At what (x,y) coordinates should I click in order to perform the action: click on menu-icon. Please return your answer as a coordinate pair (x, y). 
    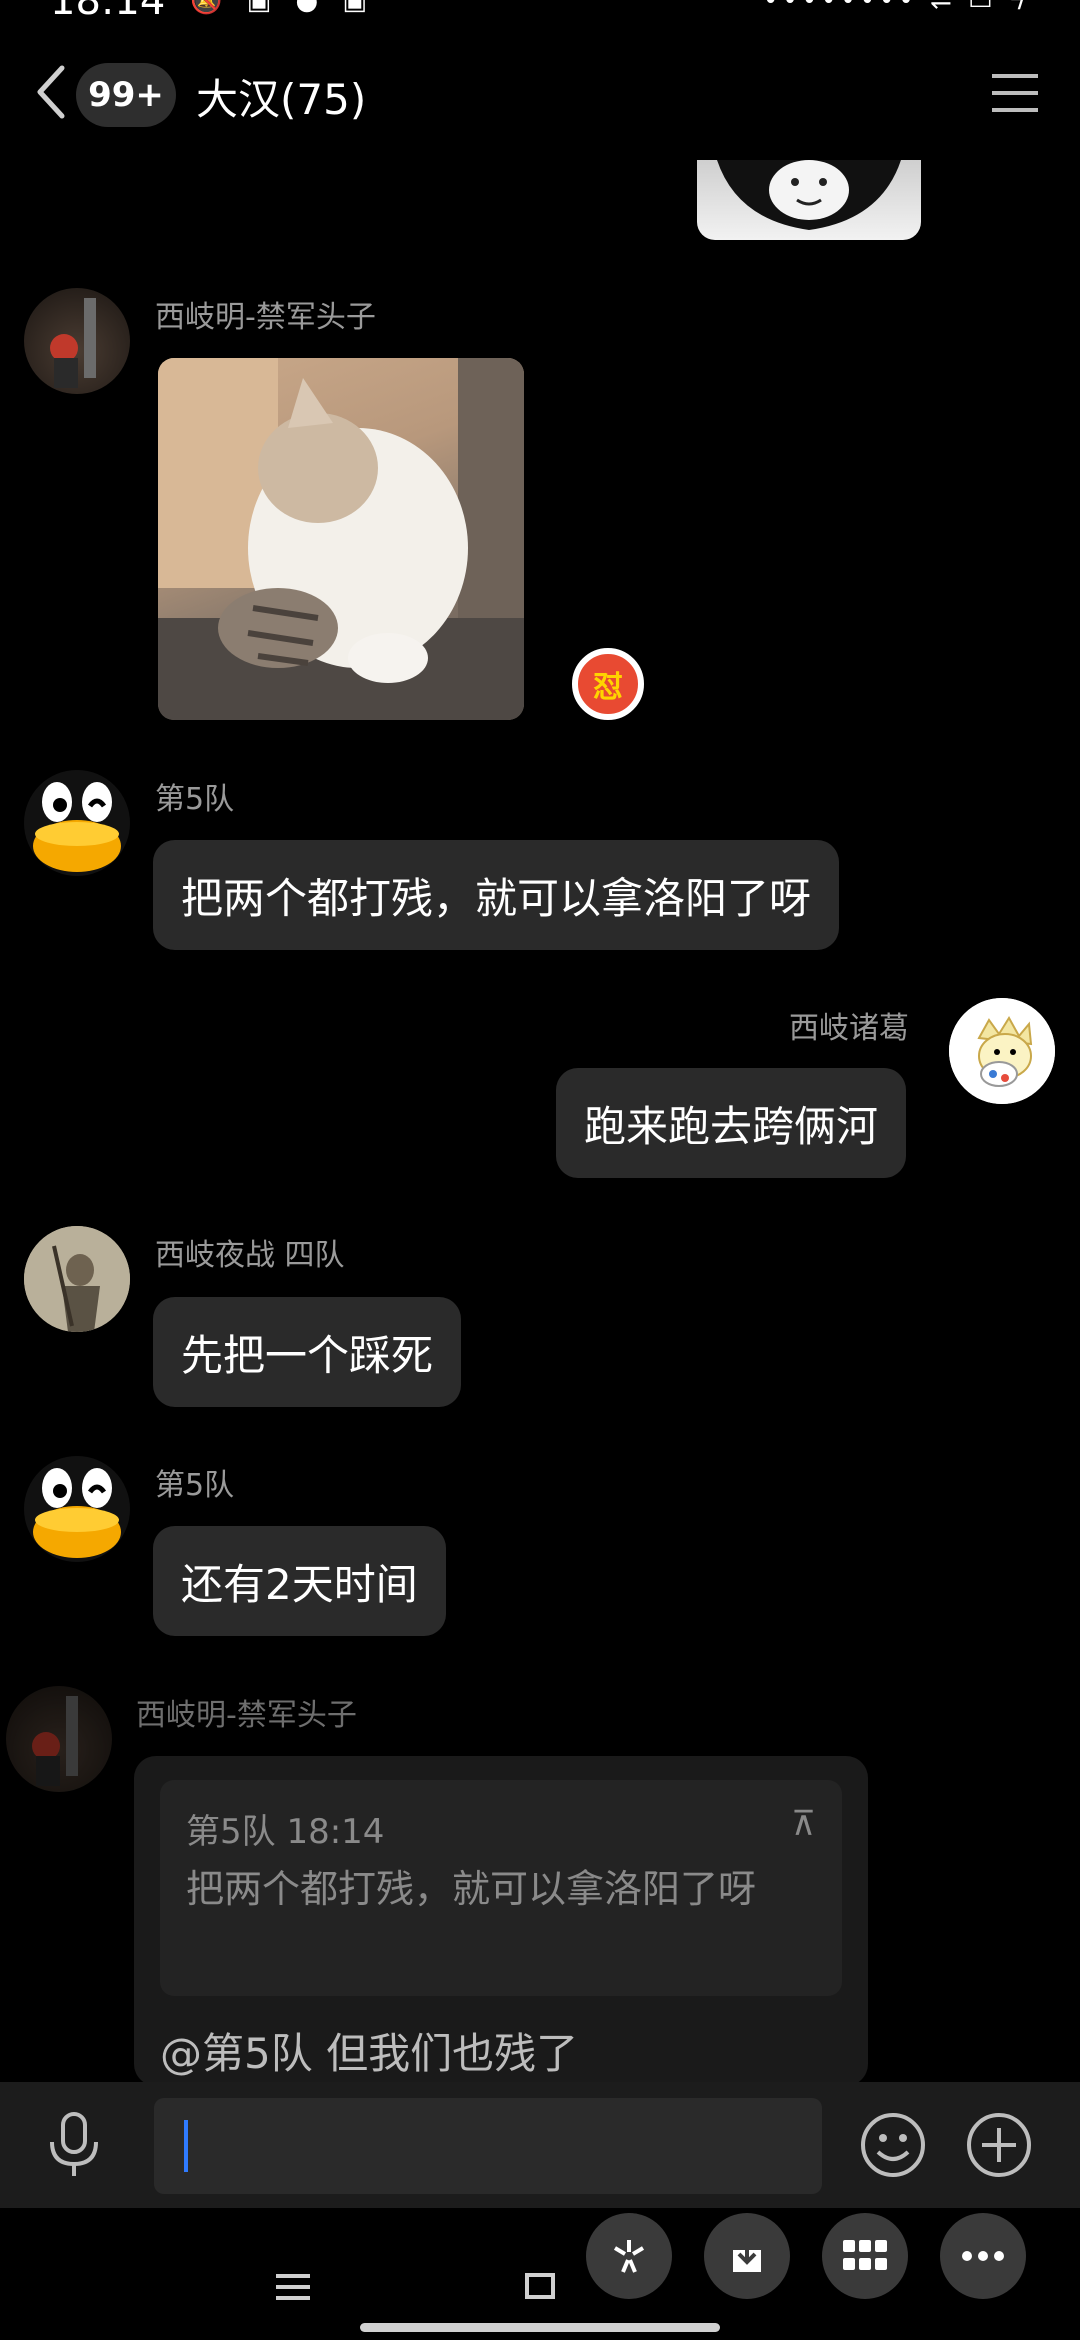
    Looking at the image, I should click on (1015, 93).